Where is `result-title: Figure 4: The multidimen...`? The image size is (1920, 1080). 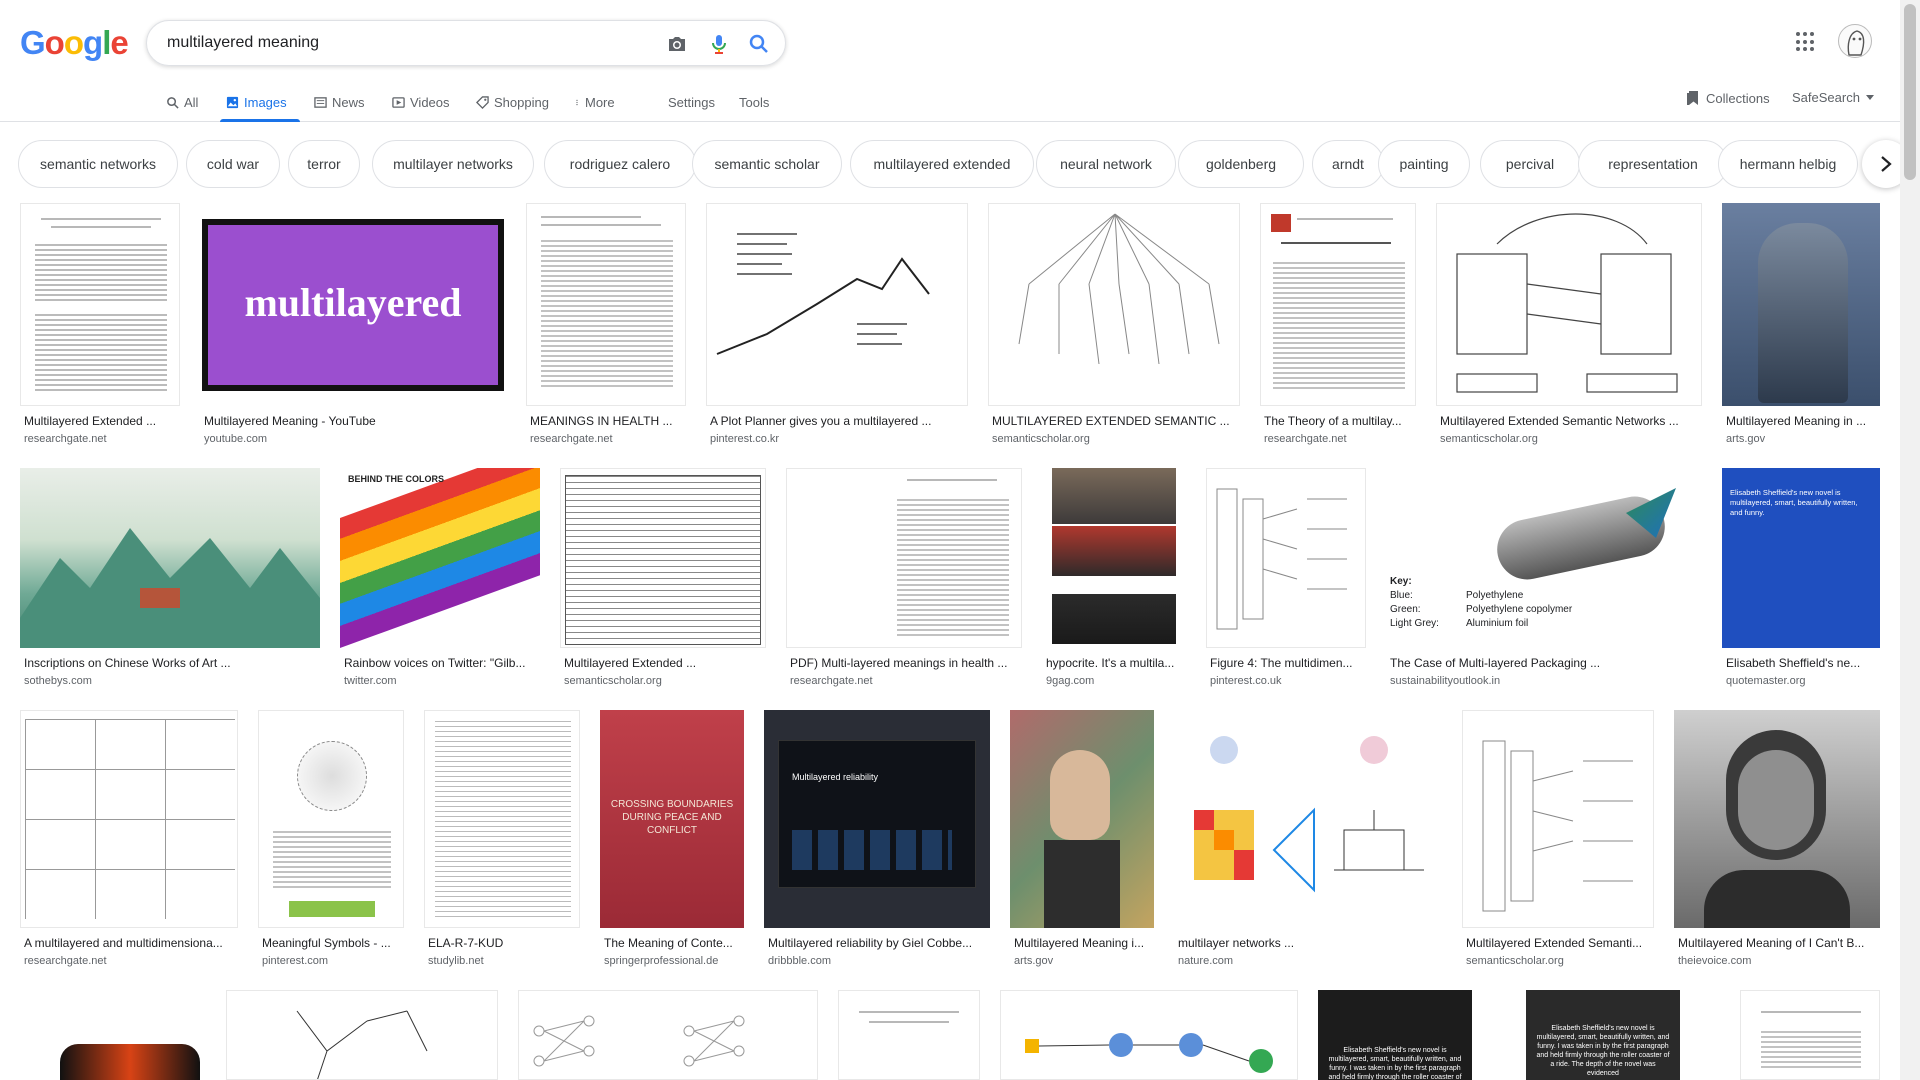 result-title: Figure 4: The multidimen... is located at coordinates (1288, 663).